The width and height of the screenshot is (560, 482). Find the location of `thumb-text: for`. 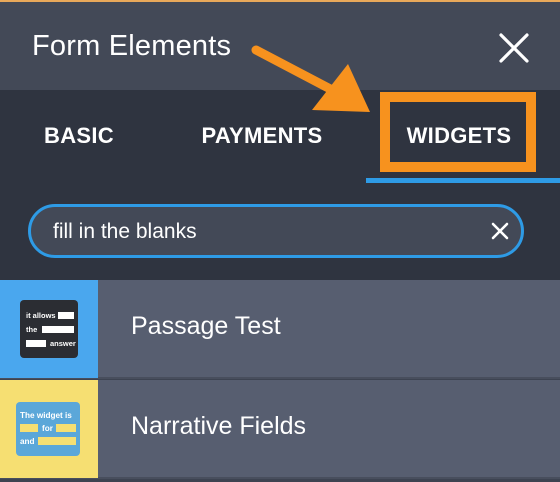

thumb-text: for is located at coordinates (48, 428).